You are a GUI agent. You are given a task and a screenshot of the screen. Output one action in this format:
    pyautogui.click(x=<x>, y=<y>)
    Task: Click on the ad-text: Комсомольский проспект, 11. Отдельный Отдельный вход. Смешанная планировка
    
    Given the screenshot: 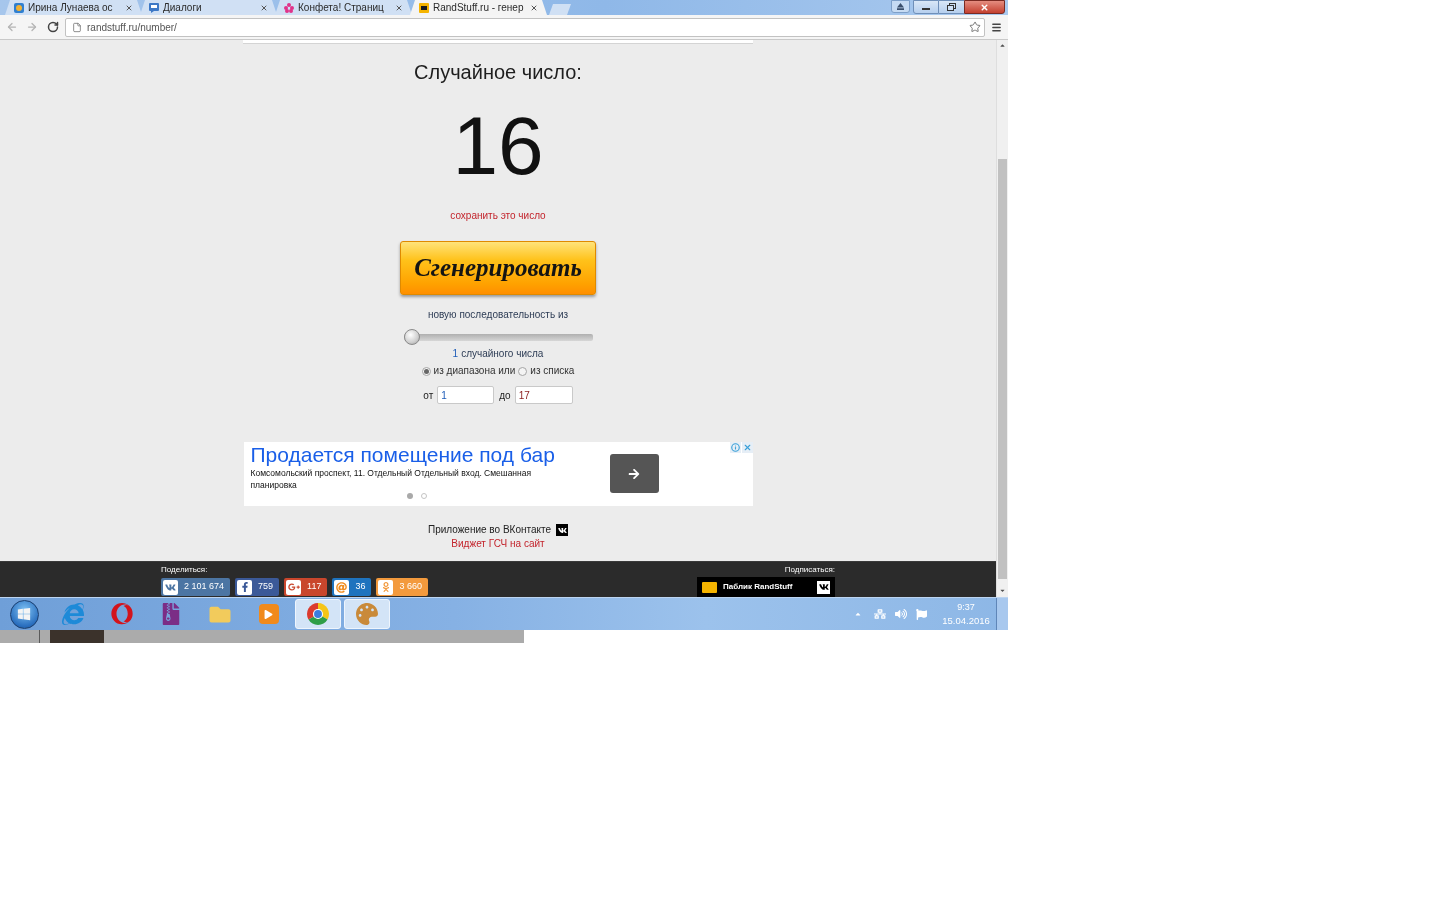 What is the action you would take?
    pyautogui.click(x=391, y=479)
    